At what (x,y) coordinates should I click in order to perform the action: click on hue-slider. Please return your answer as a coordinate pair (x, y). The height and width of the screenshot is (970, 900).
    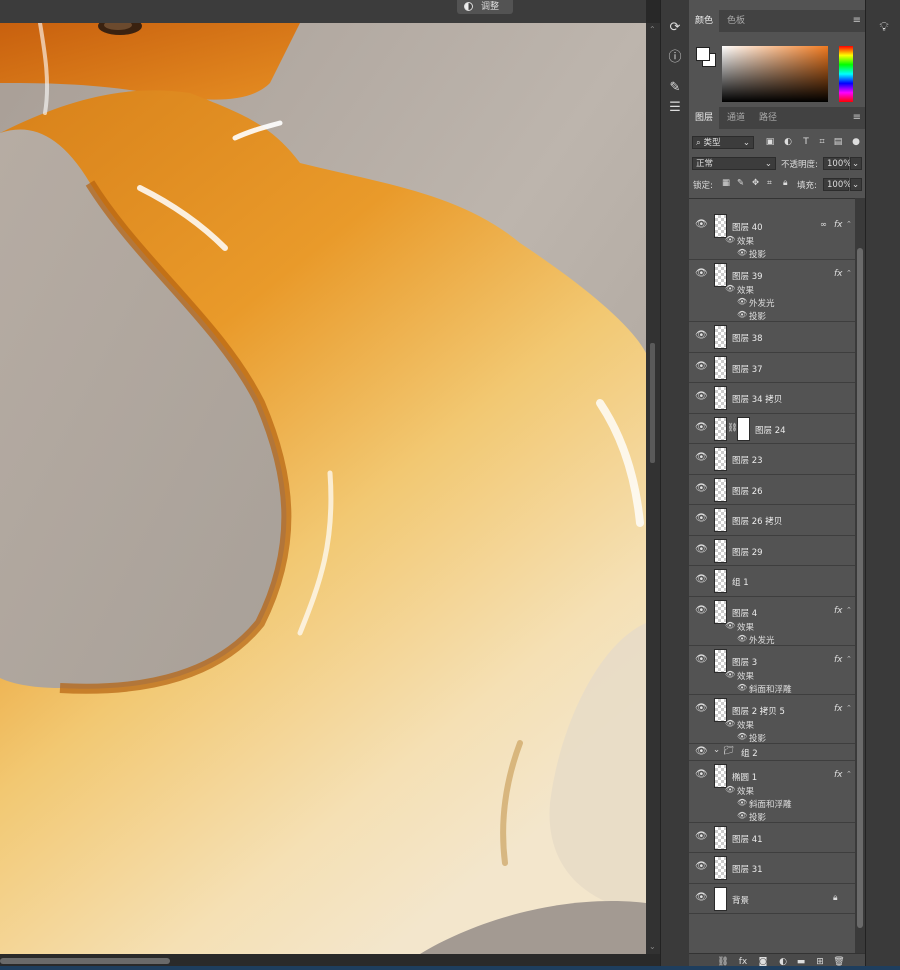
    Looking at the image, I should click on (846, 74).